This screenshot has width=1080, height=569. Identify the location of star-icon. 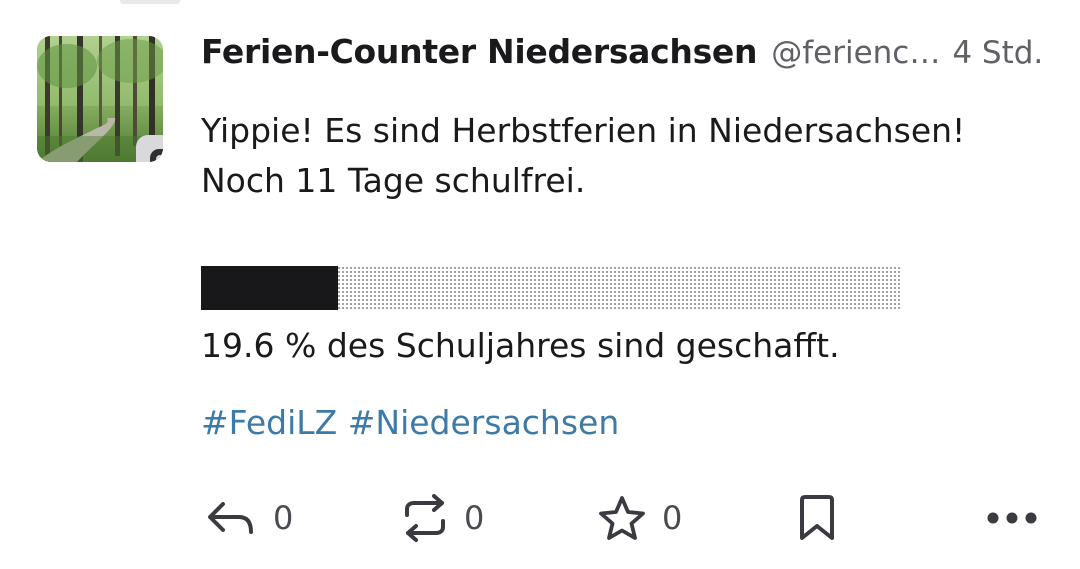
(622, 518).